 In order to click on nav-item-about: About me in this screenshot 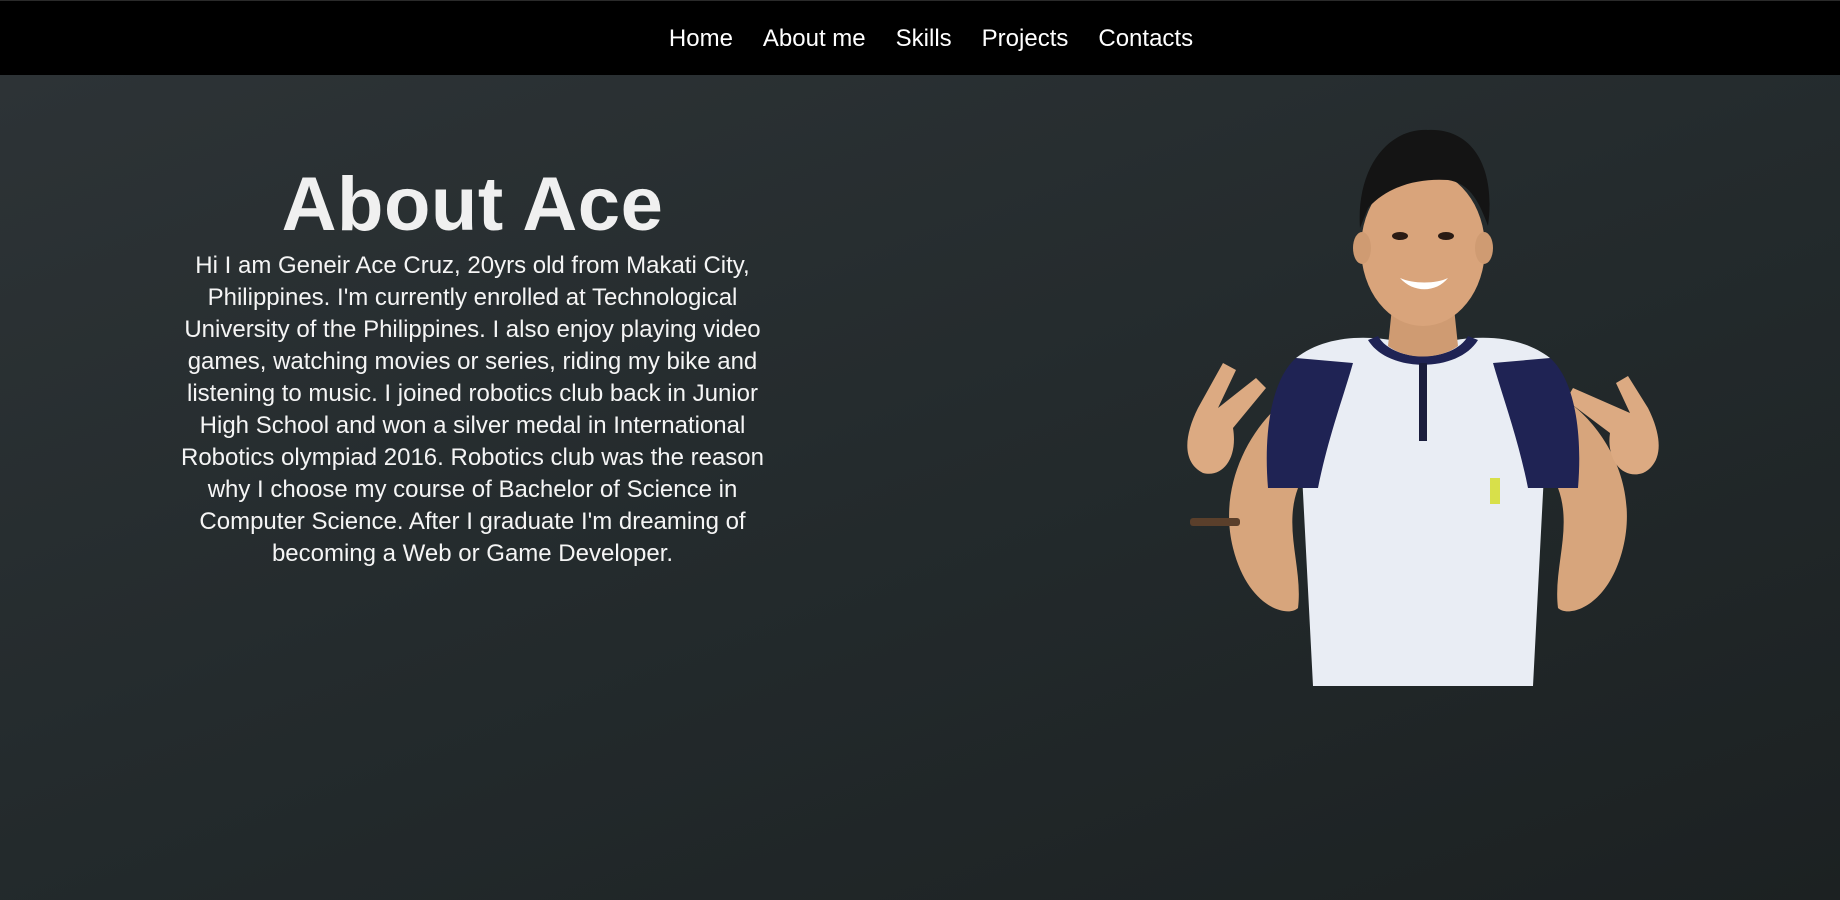, I will do `click(814, 38)`.